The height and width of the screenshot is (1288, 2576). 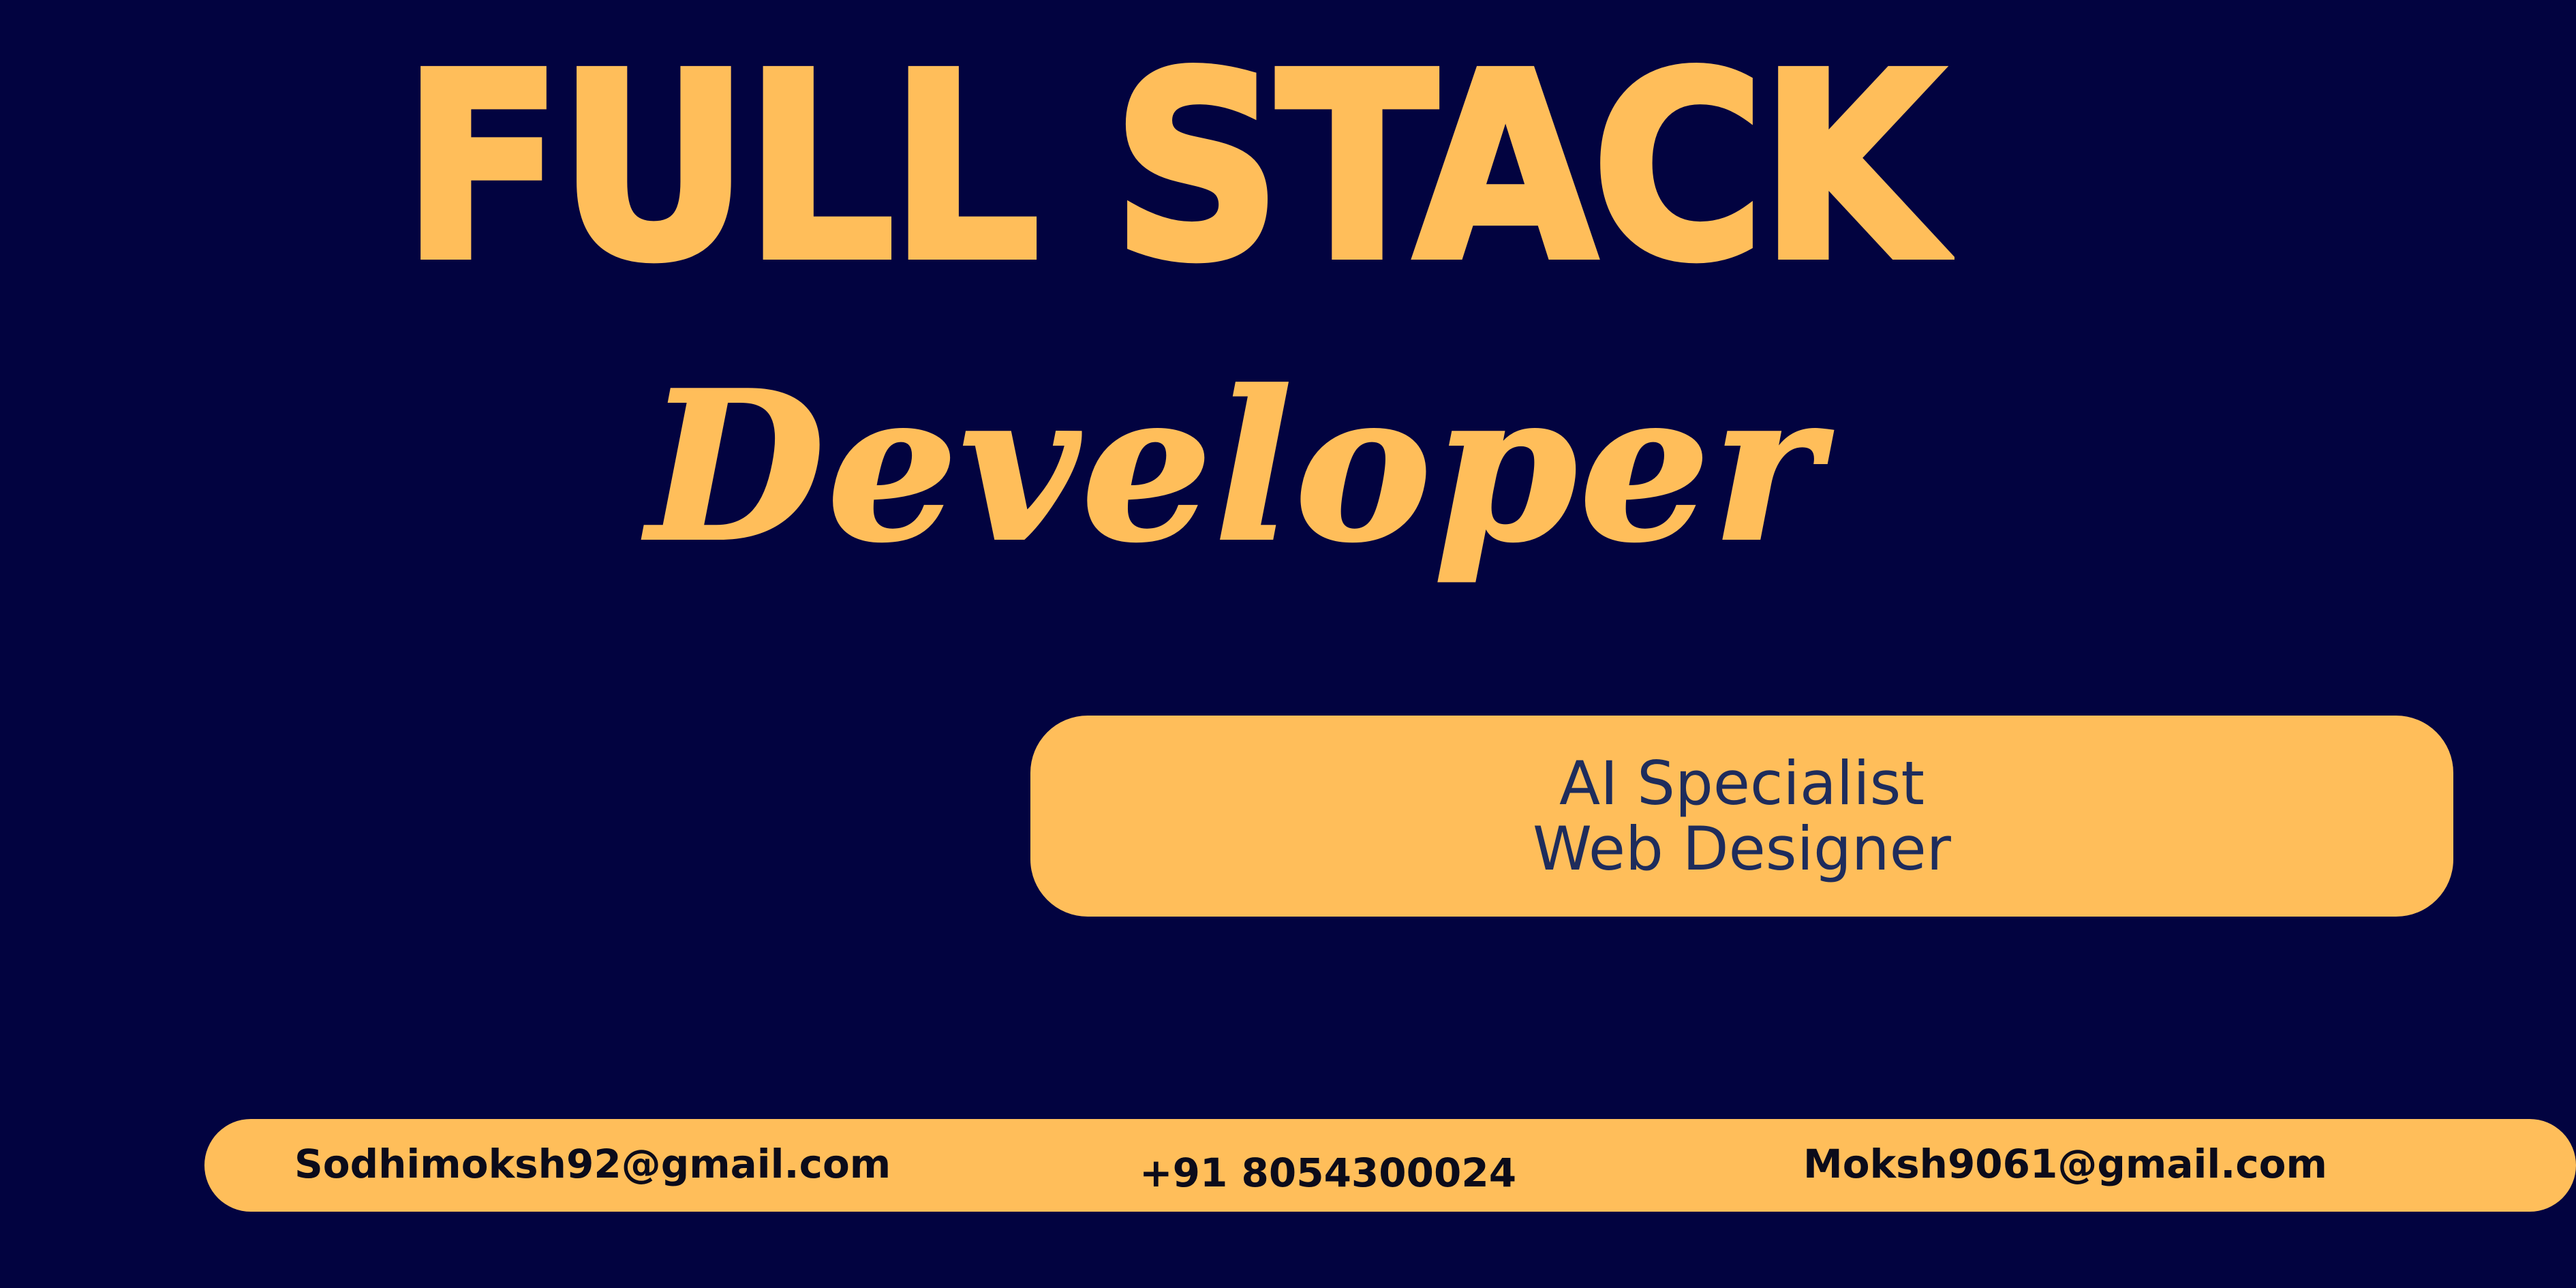 I want to click on contact-email-secondary: Moksh9061@gmail.com, so click(x=2065, y=1164).